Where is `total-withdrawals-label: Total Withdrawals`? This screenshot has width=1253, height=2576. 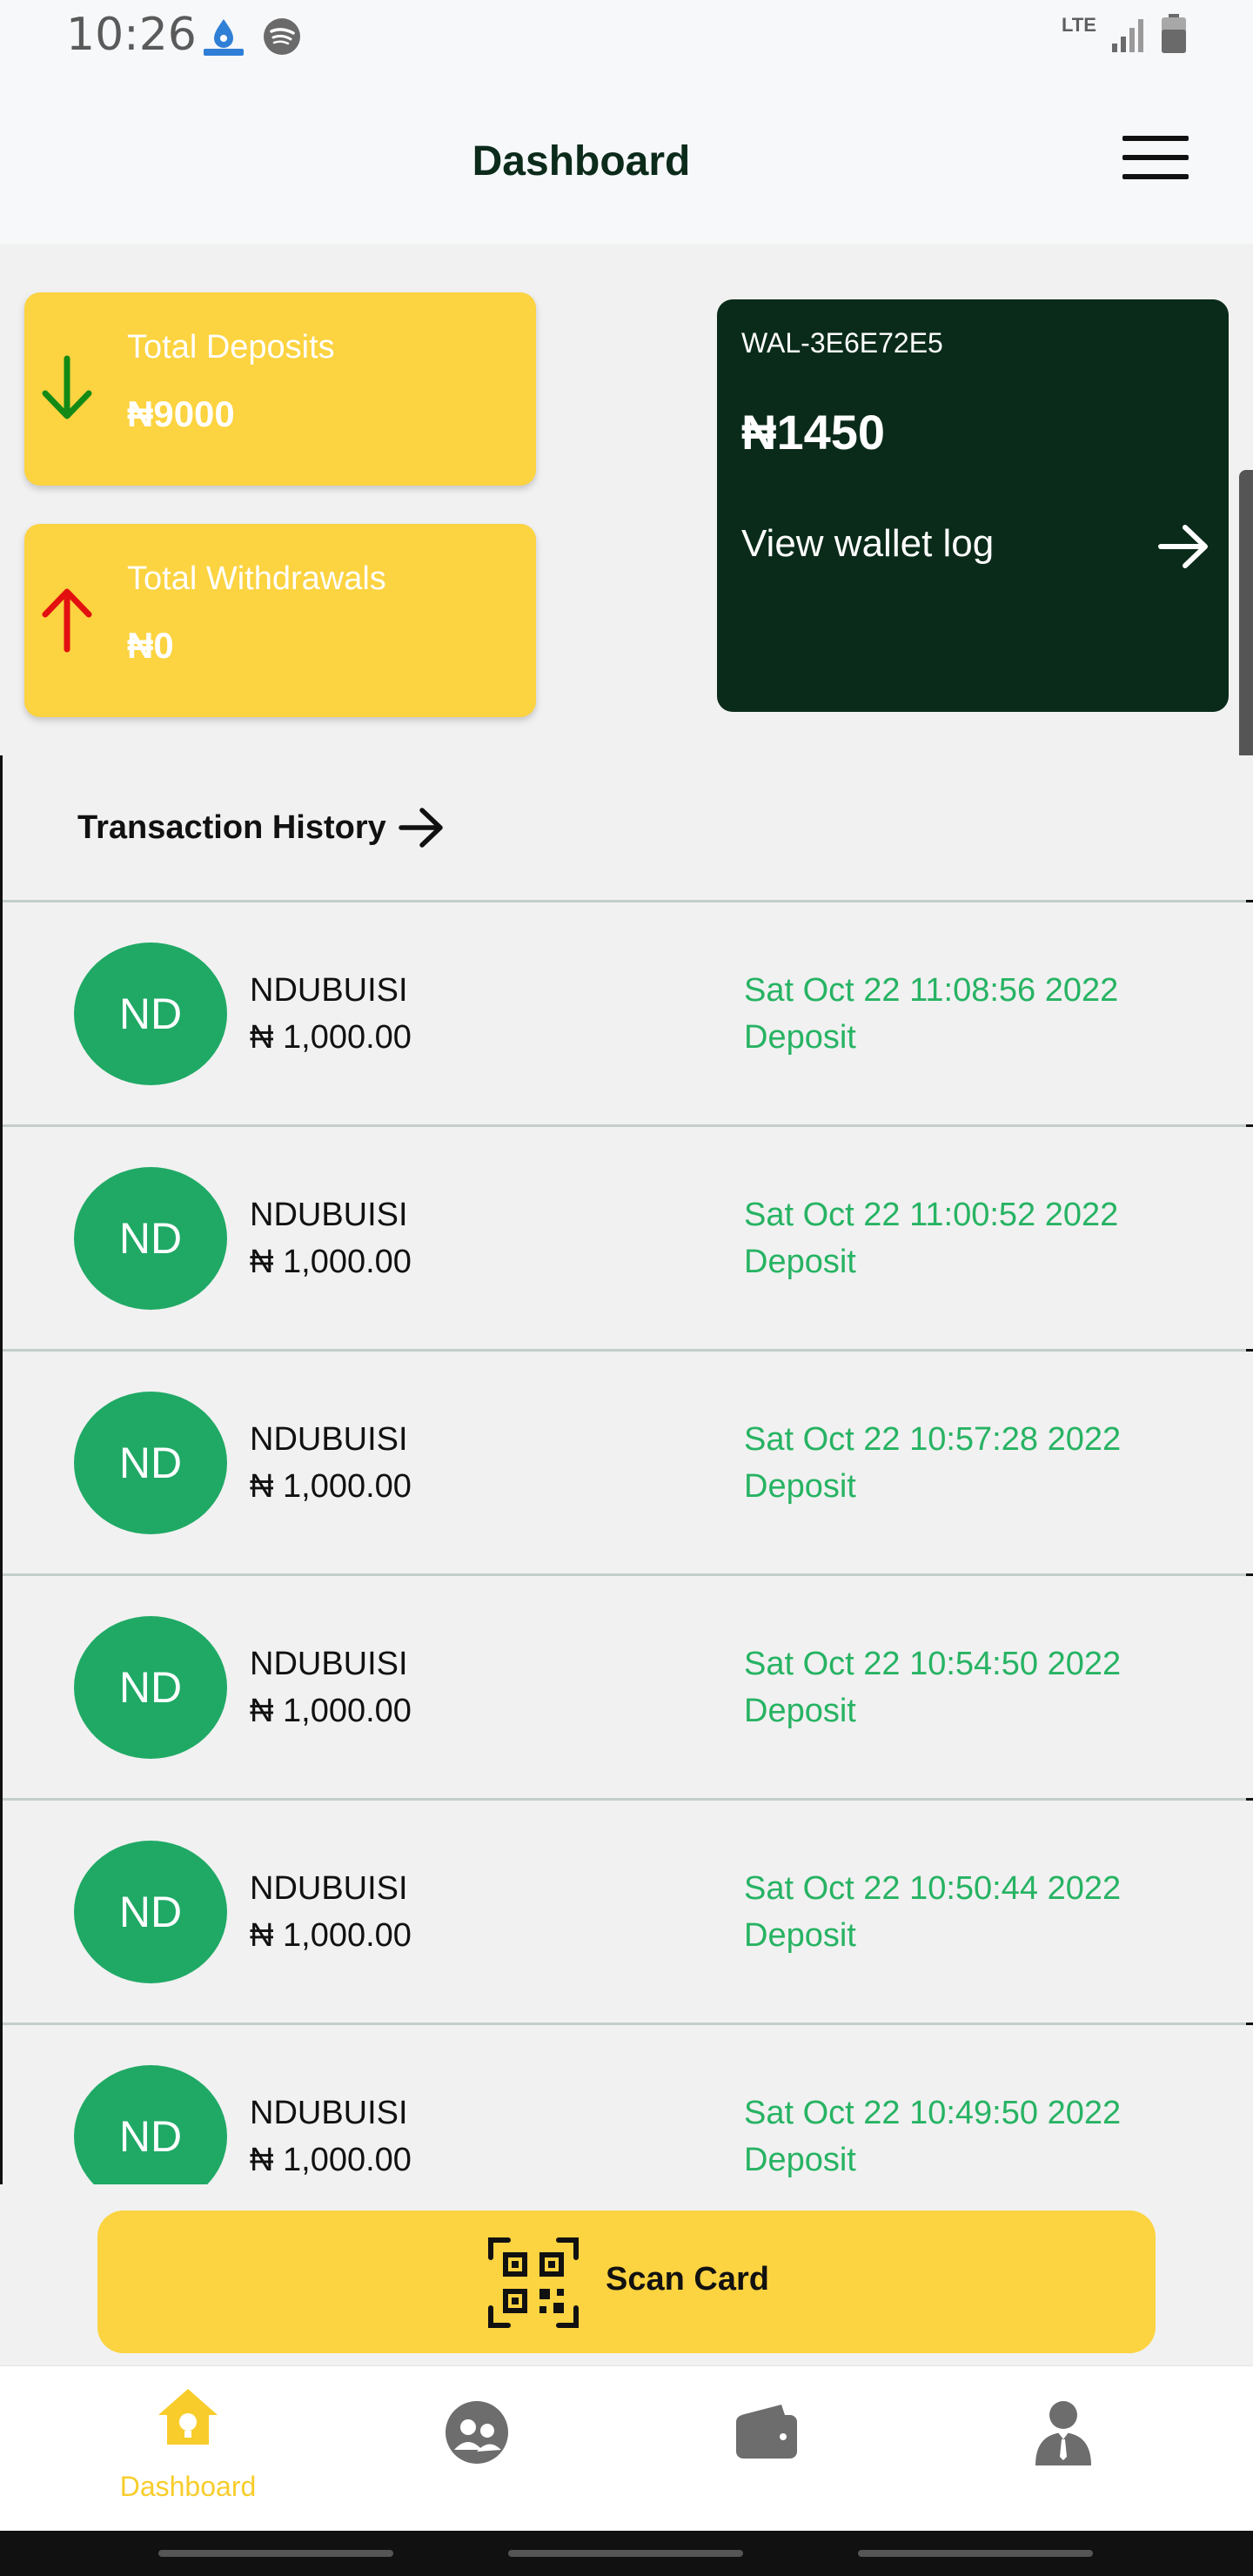 total-withdrawals-label: Total Withdrawals is located at coordinates (256, 578).